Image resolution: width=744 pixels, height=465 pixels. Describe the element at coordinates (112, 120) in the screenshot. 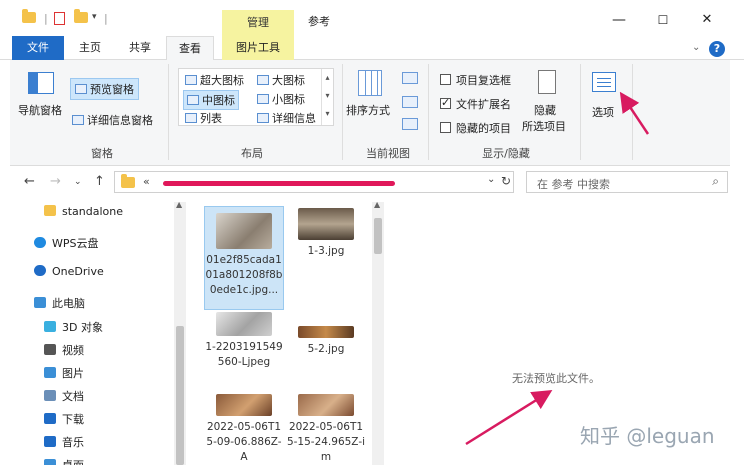

I see `details-pane-button: 详细信息窗格` at that location.